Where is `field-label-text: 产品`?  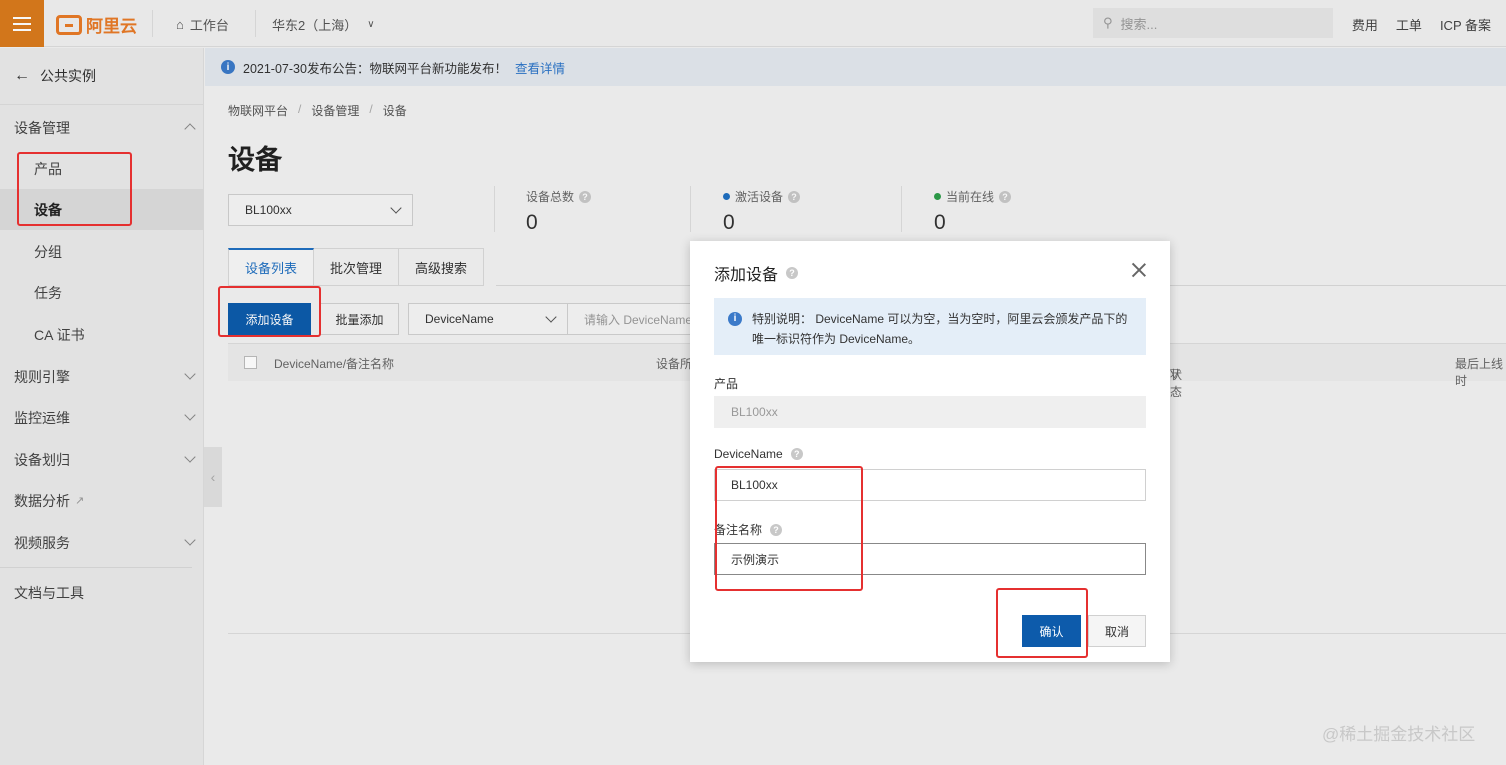
field-label-text: 产品 is located at coordinates (726, 384).